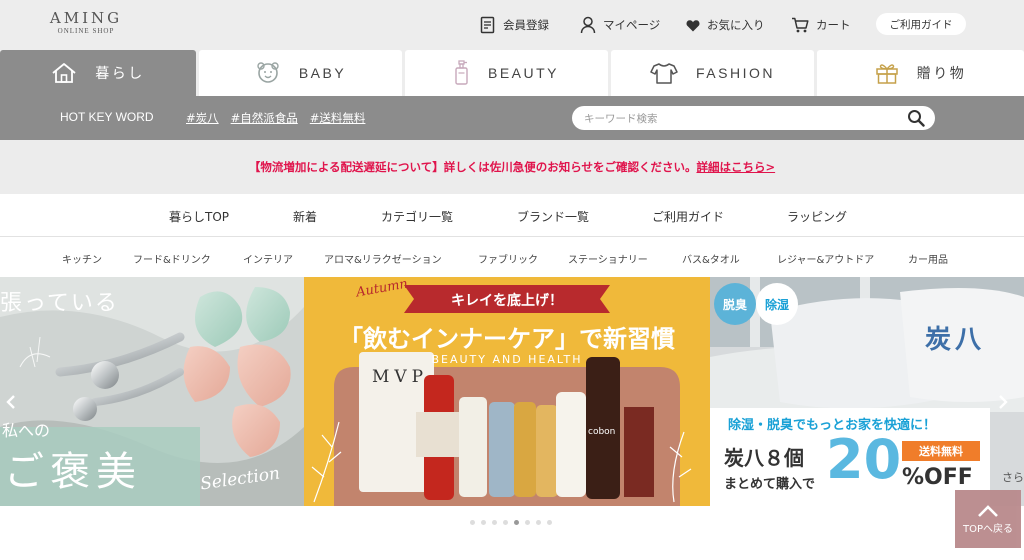 The height and width of the screenshot is (560, 1024). What do you see at coordinates (507, 301) in the screenshot?
I see `banner-inner-care-ribbon: キレイを底上げ！` at bounding box center [507, 301].